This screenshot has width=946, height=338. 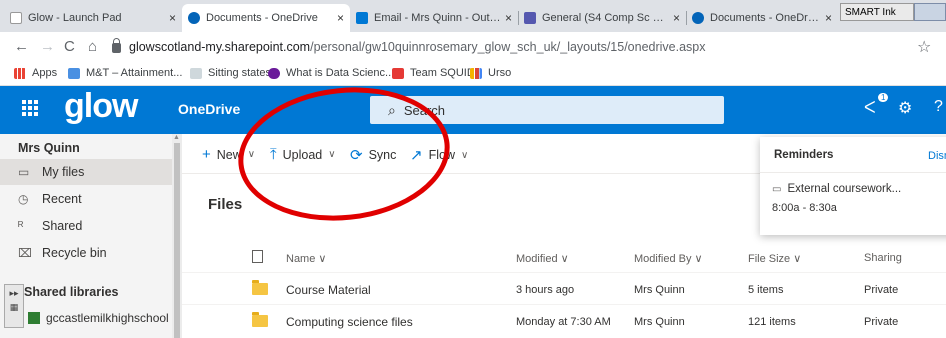 I want to click on bookmark-label: Apps, so click(x=45, y=73).